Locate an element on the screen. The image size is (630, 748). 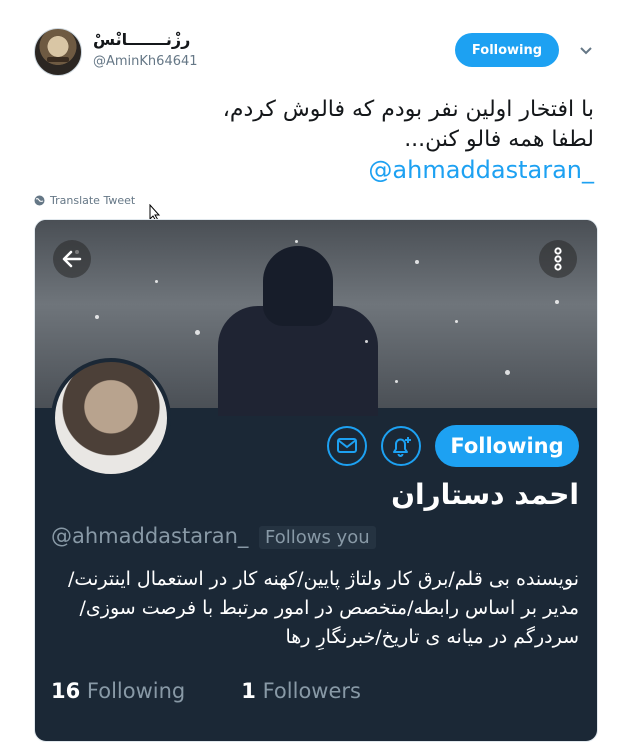
more-options-button is located at coordinates (558, 259).